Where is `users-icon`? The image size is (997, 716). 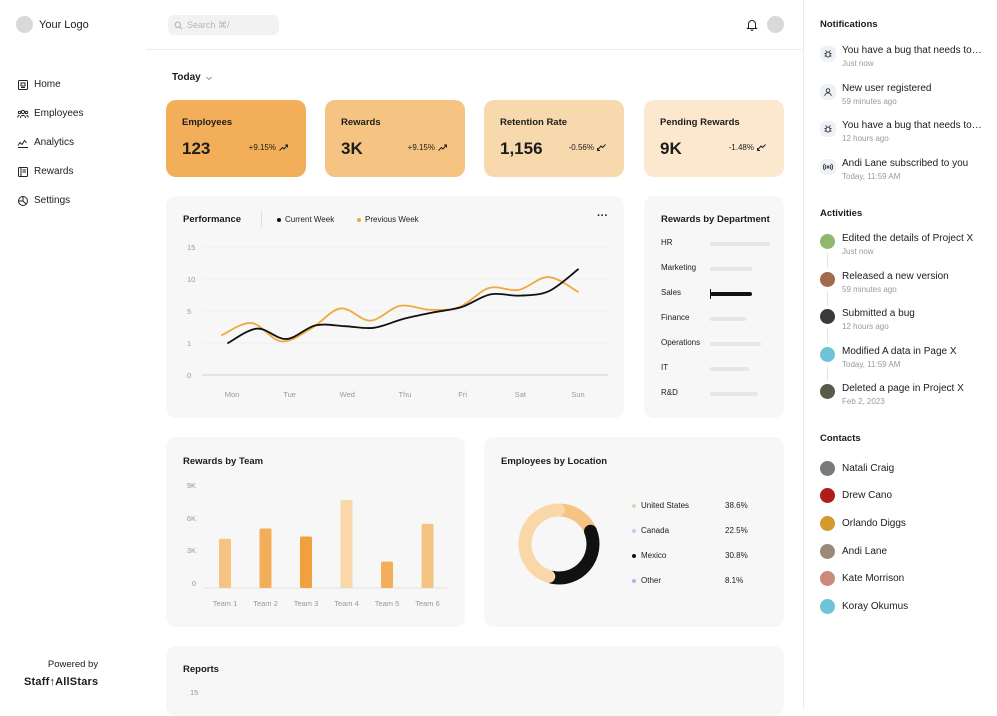 users-icon is located at coordinates (23, 113).